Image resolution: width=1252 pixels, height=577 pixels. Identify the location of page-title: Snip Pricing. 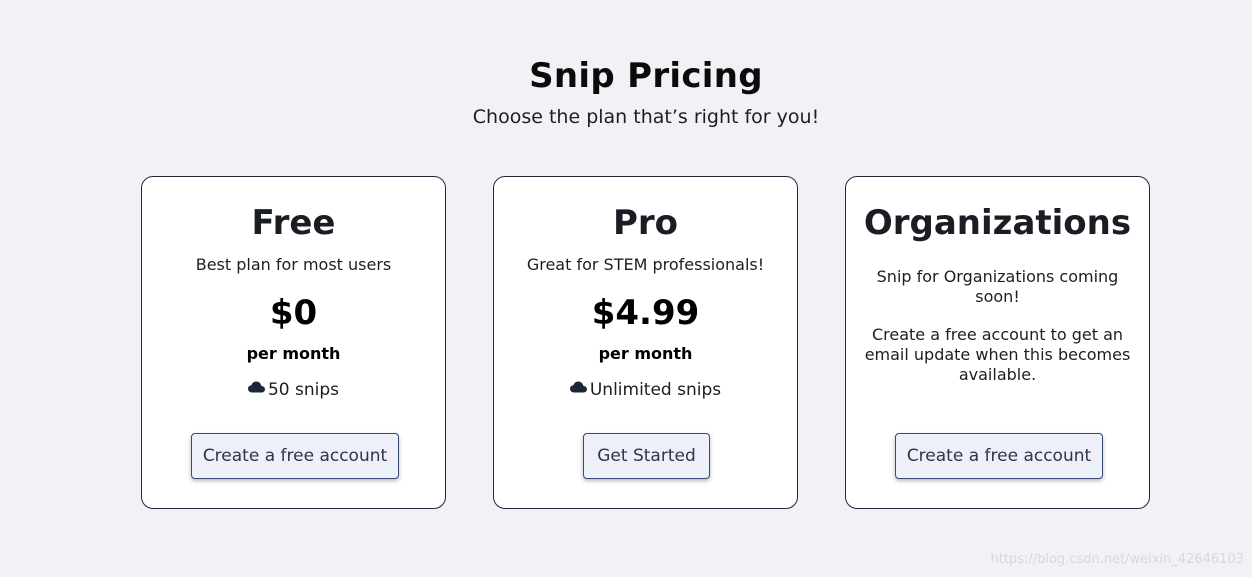
(646, 76).